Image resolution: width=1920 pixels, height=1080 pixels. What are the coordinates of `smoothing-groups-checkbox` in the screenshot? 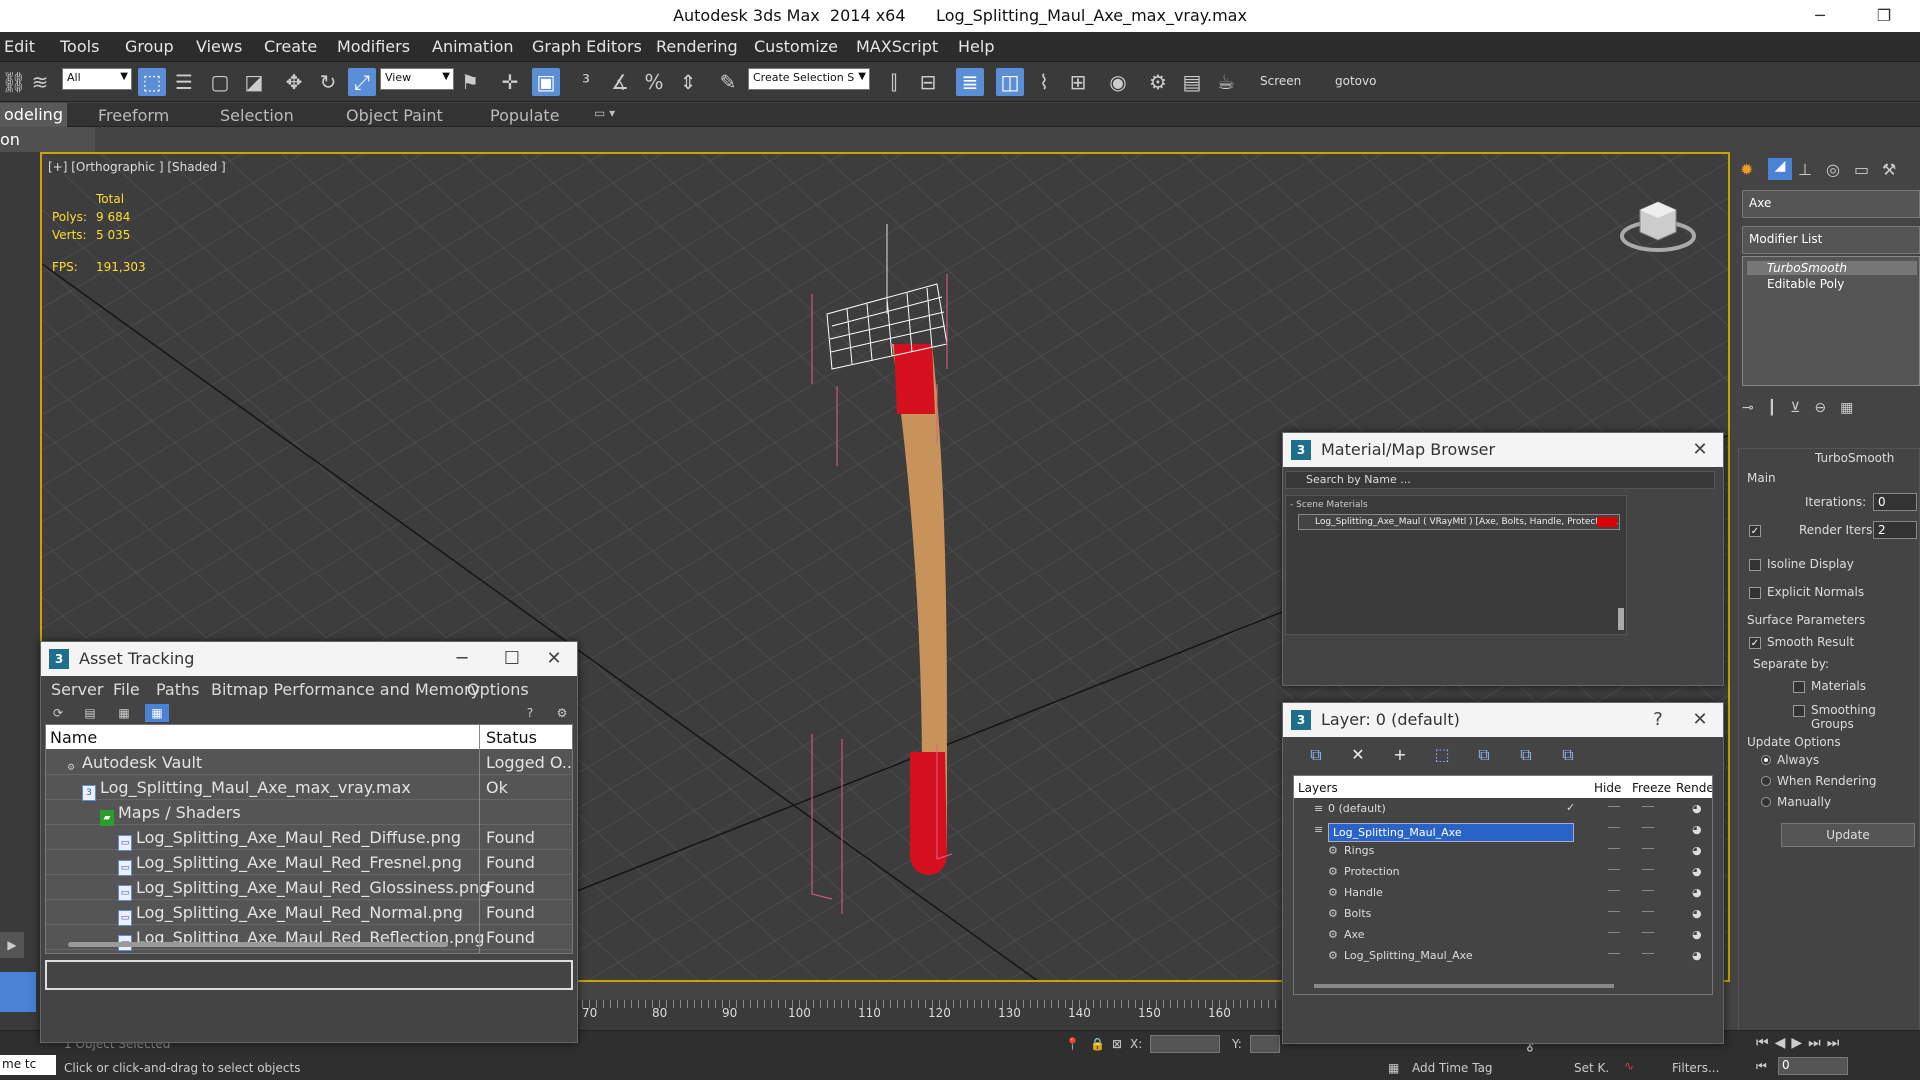 It's located at (1799, 711).